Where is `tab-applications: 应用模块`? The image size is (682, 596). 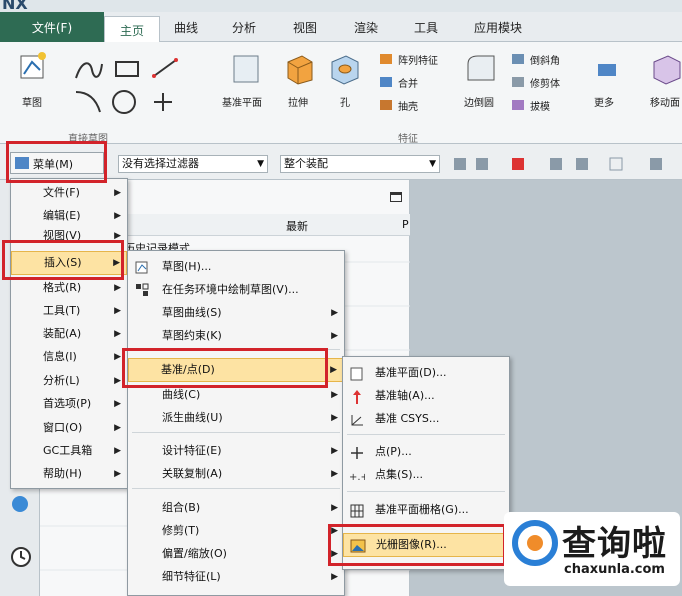
tab-applications: 应用模块 is located at coordinates (498, 27).